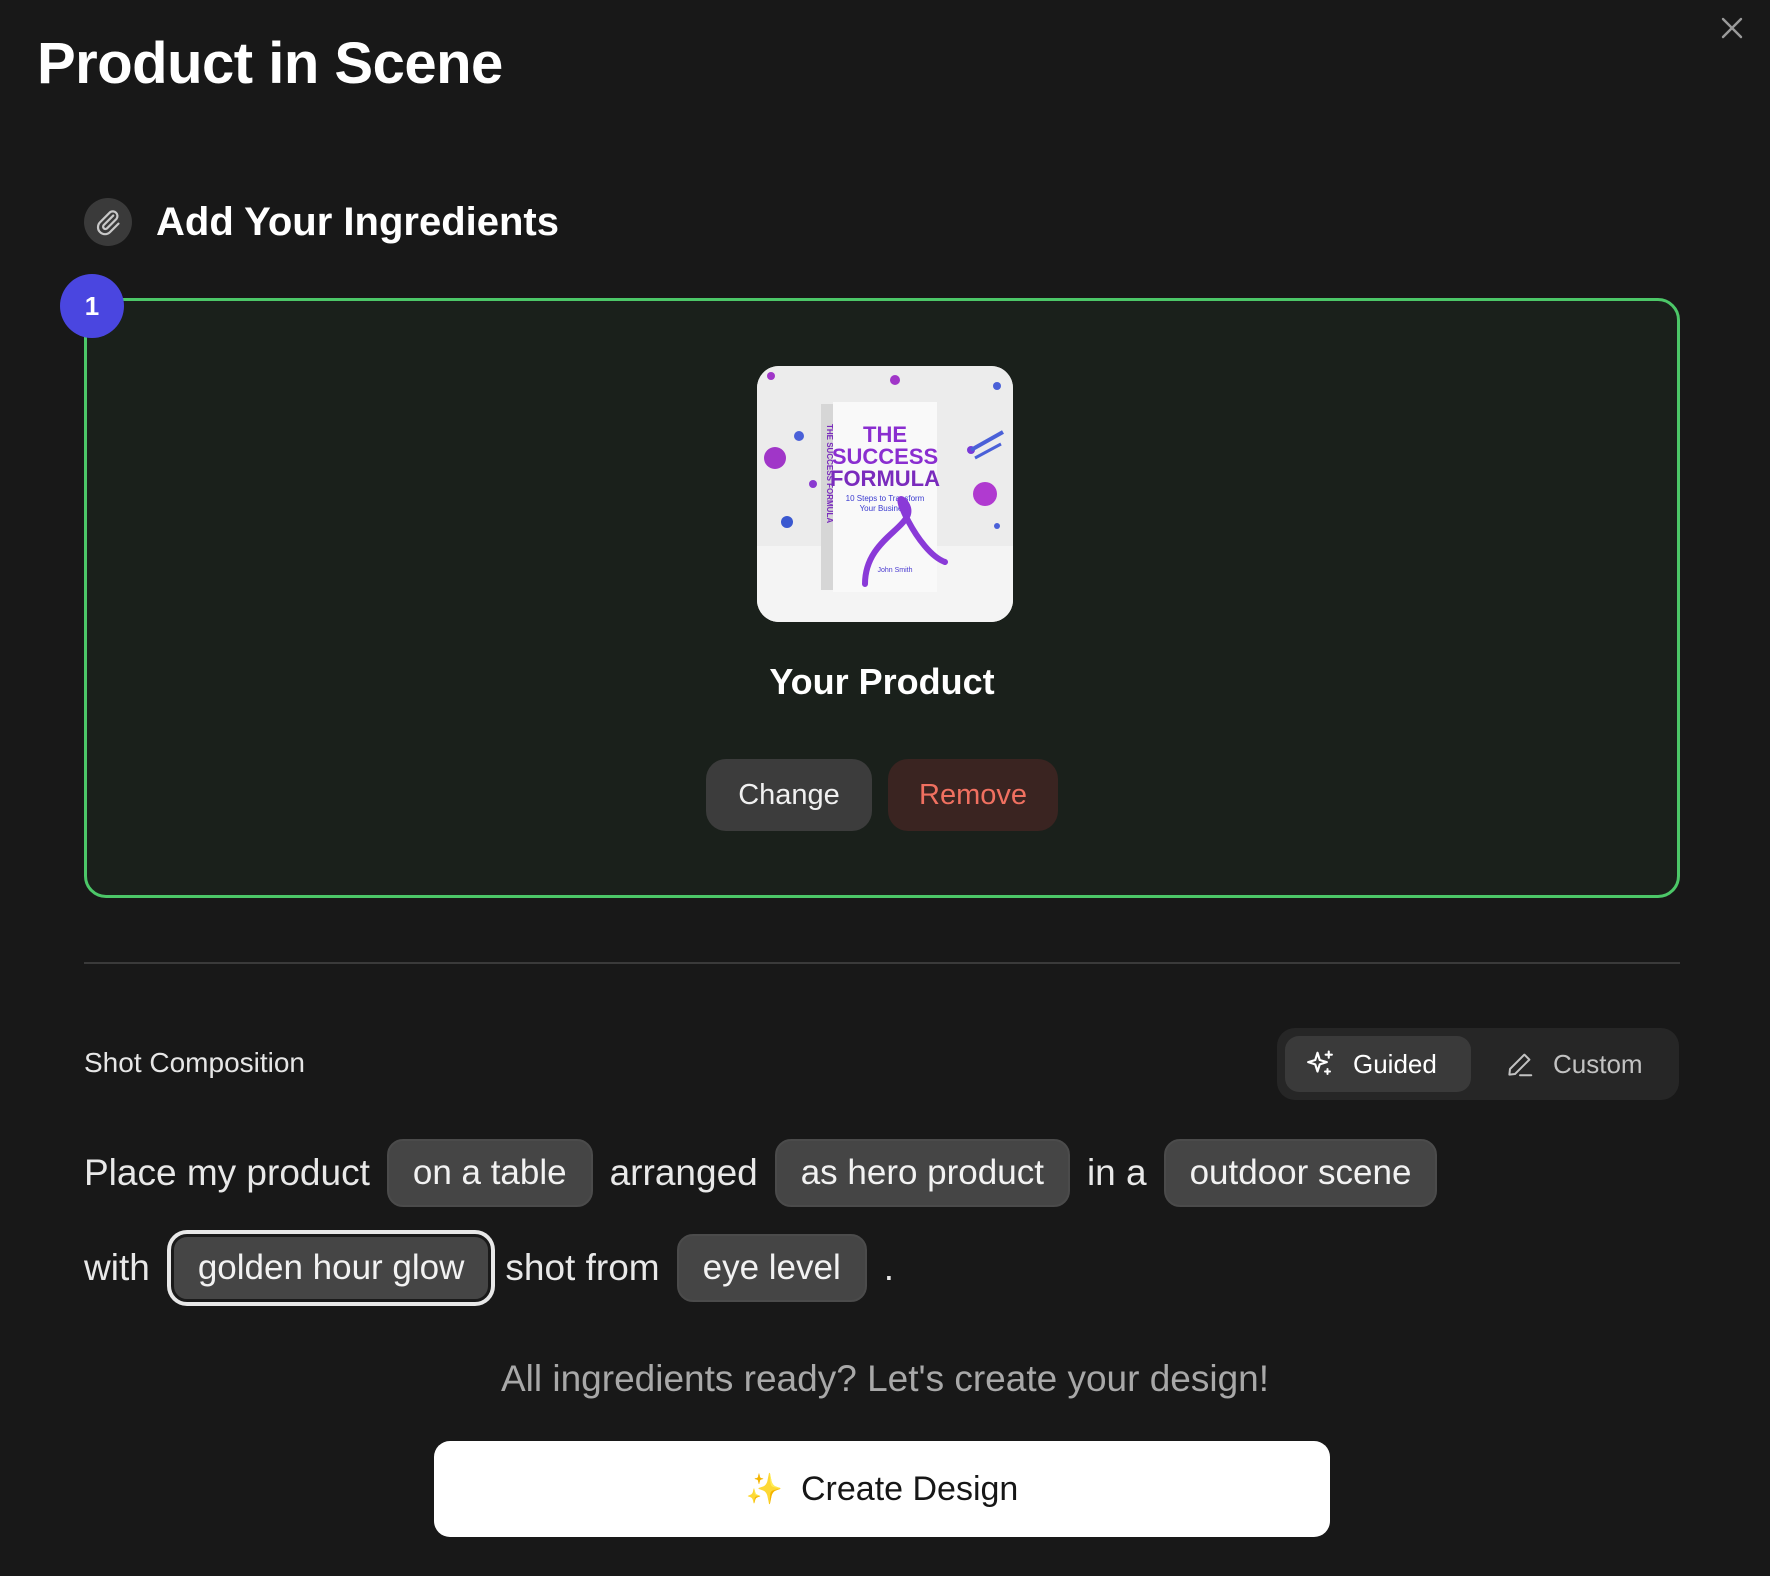 This screenshot has width=1770, height=1576. Describe the element at coordinates (1320, 1062) in the screenshot. I see `sparkles-icon` at that location.